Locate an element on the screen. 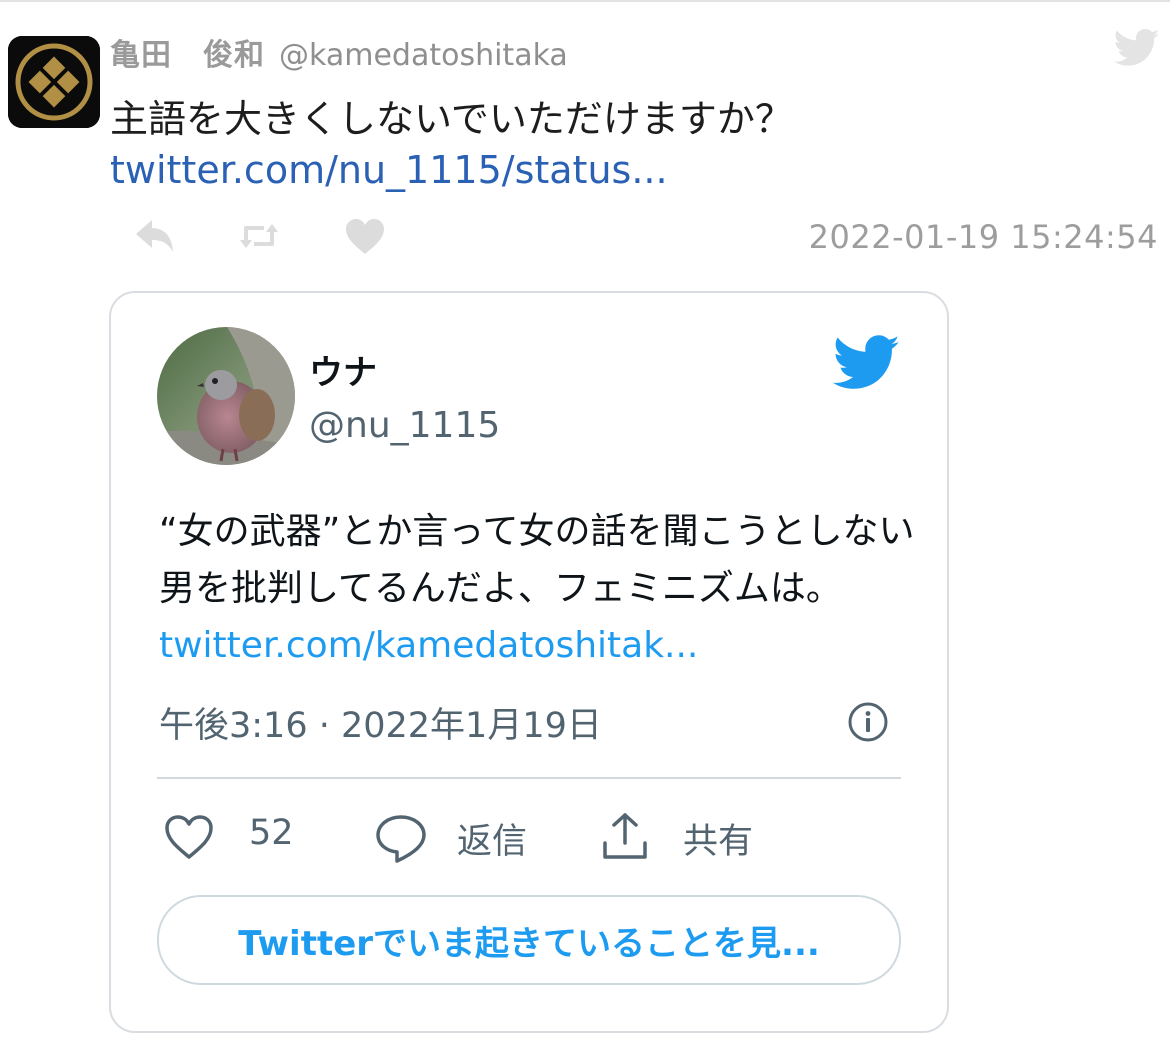 The image size is (1170, 1055). info-icon is located at coordinates (868, 722).